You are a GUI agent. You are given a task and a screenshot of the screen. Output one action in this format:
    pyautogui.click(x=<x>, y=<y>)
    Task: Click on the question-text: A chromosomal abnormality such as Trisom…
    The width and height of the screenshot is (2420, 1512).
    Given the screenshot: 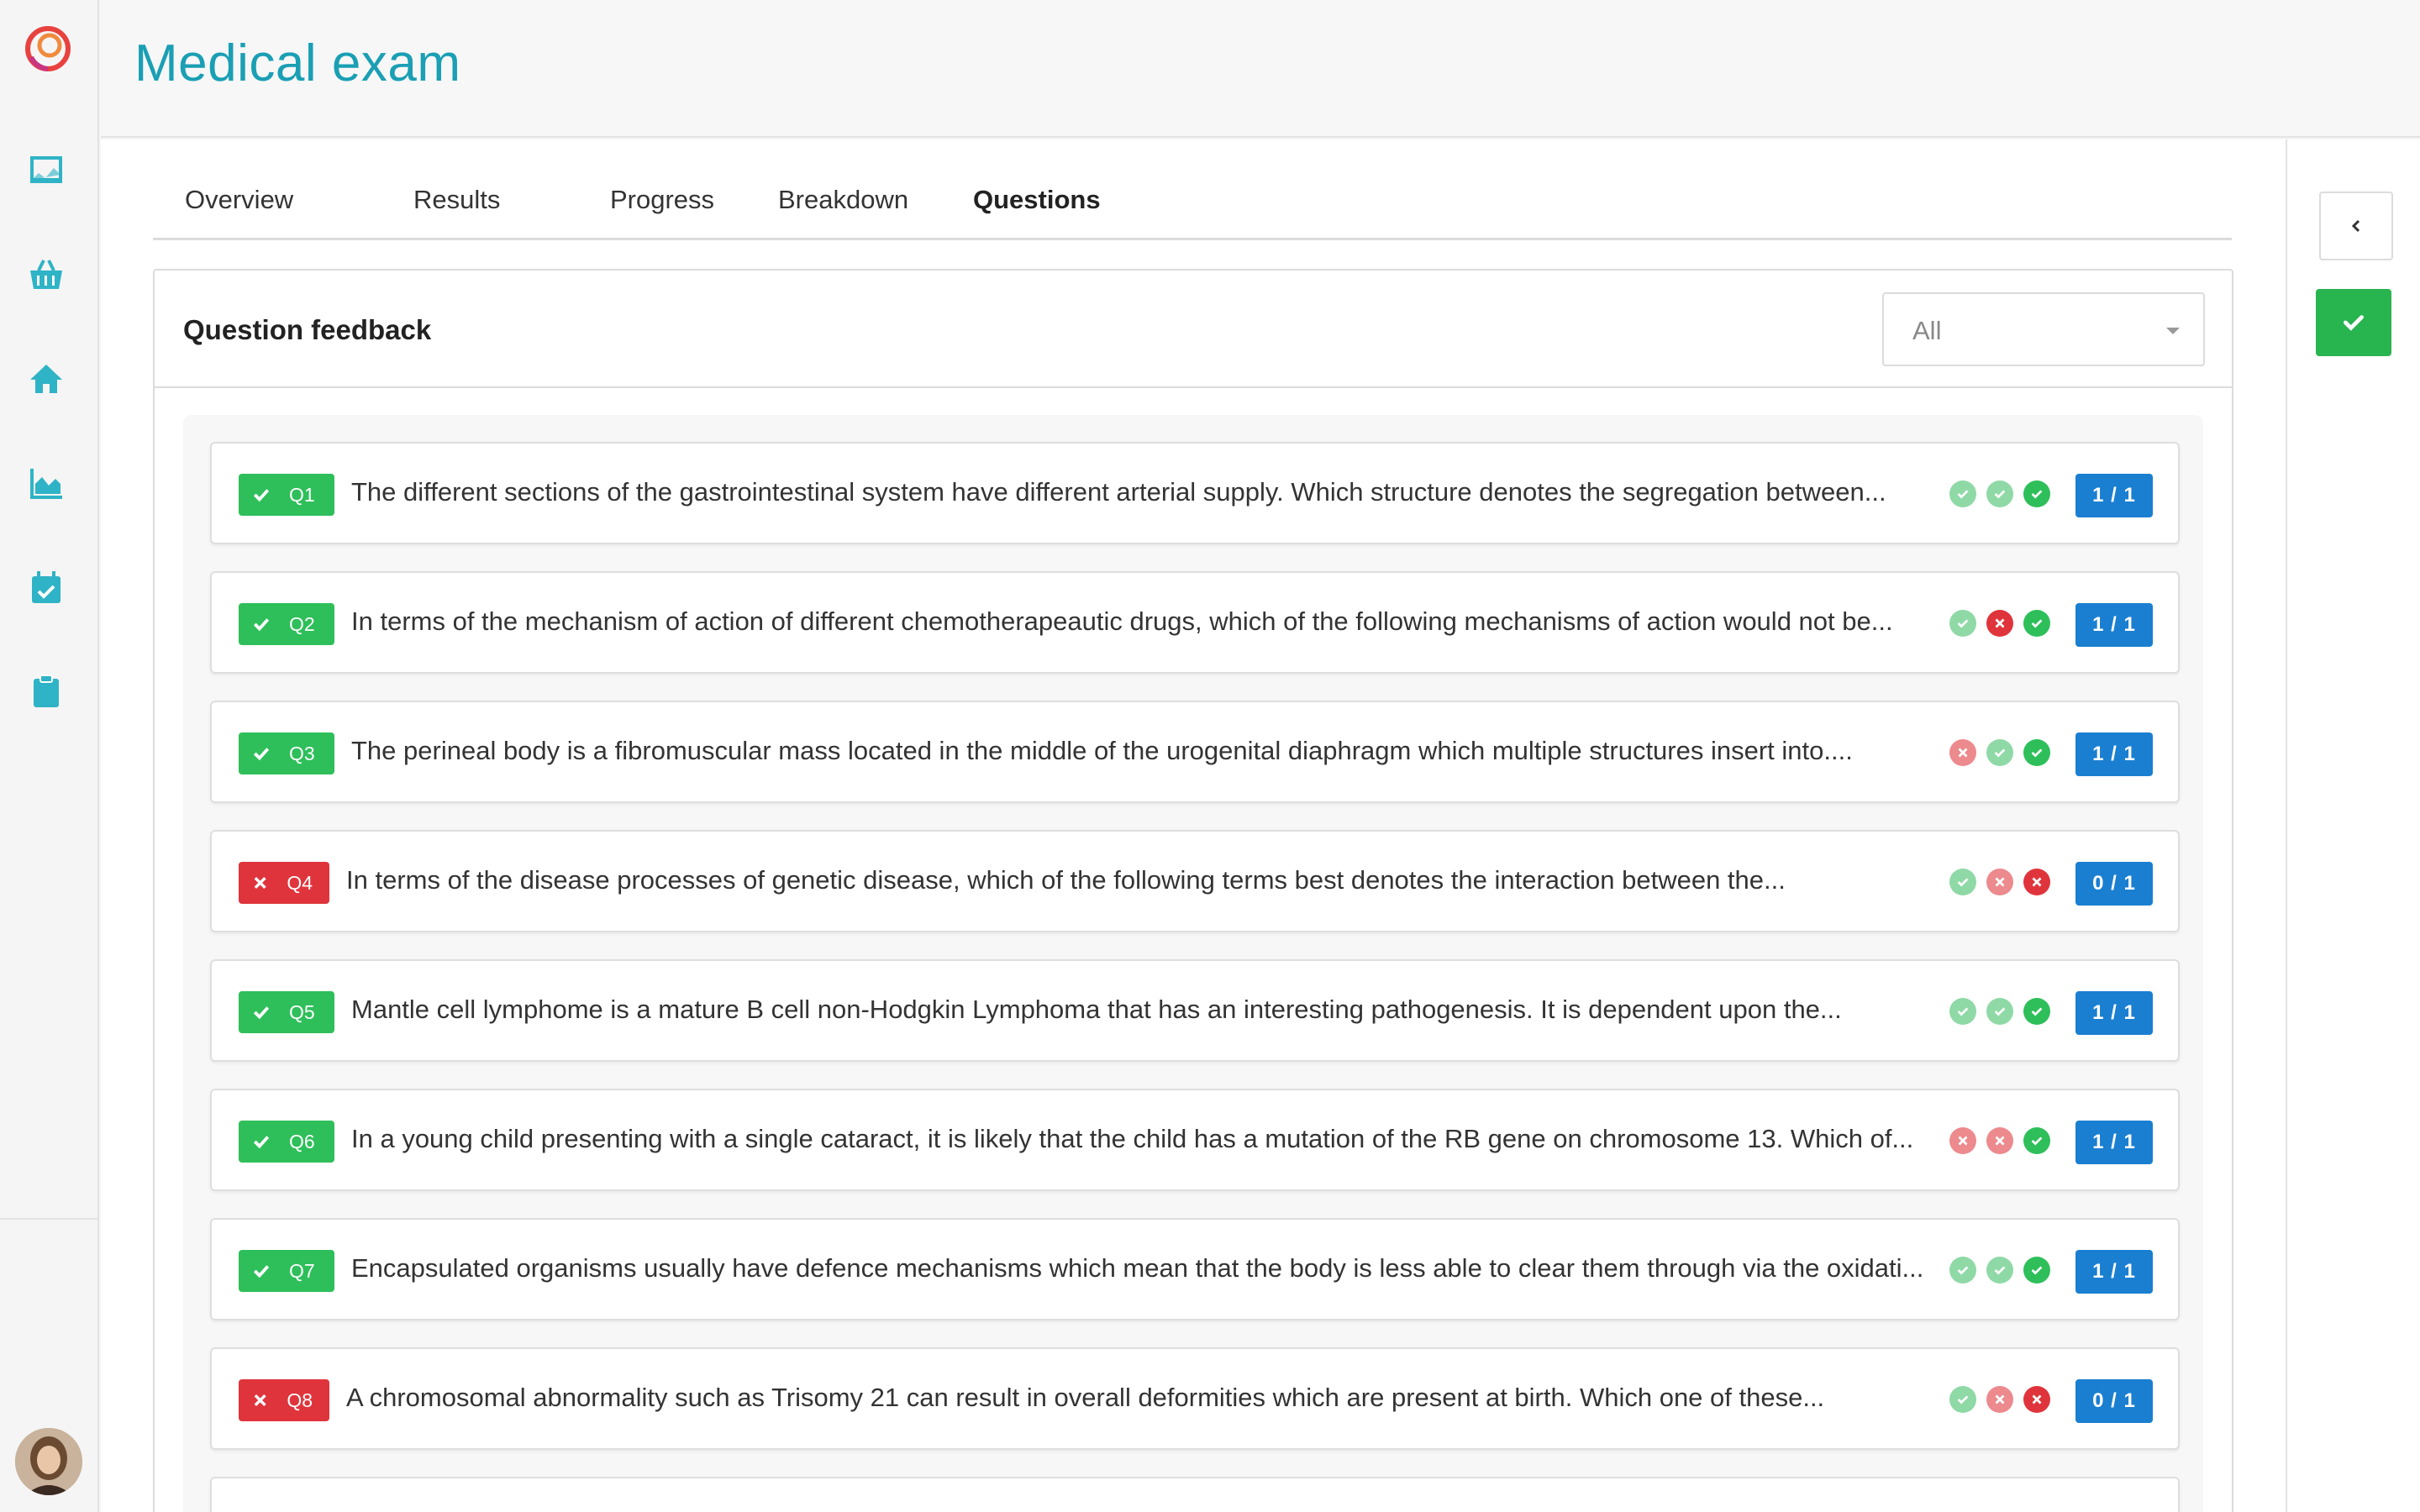 What is the action you would take?
    pyautogui.click(x=1085, y=1397)
    